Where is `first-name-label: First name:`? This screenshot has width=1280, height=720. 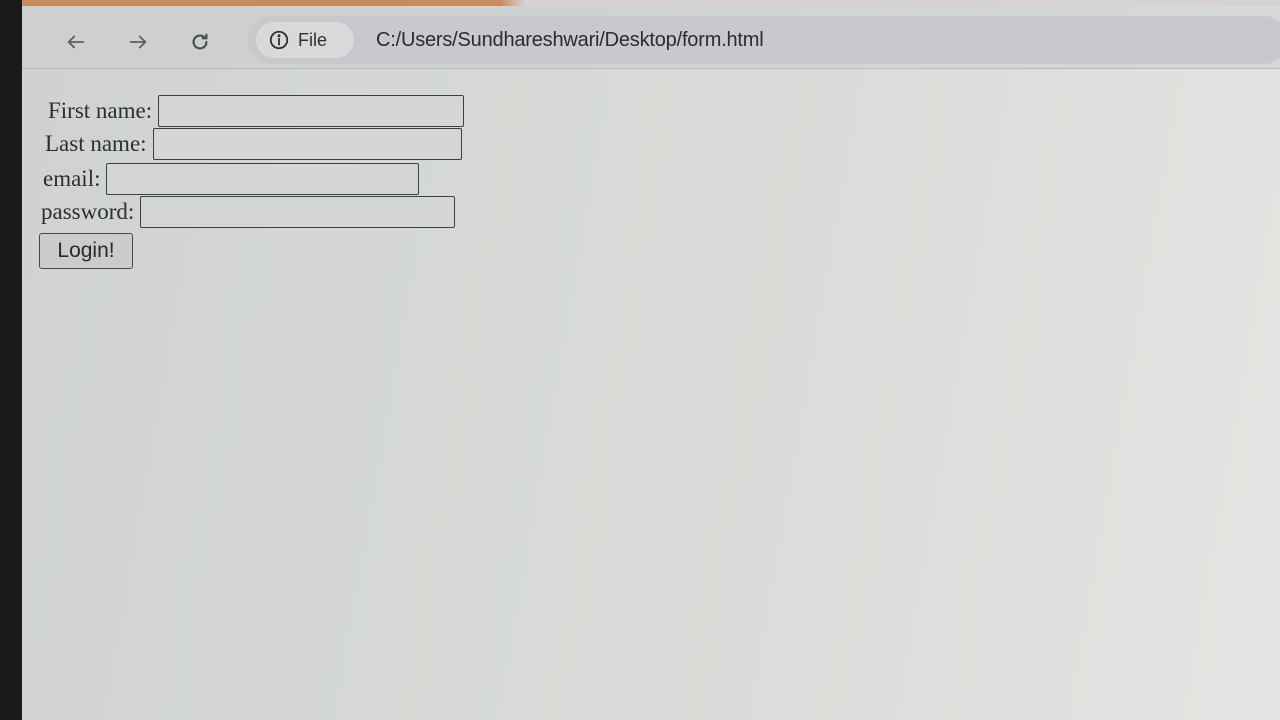
first-name-label: First name: is located at coordinates (100, 110).